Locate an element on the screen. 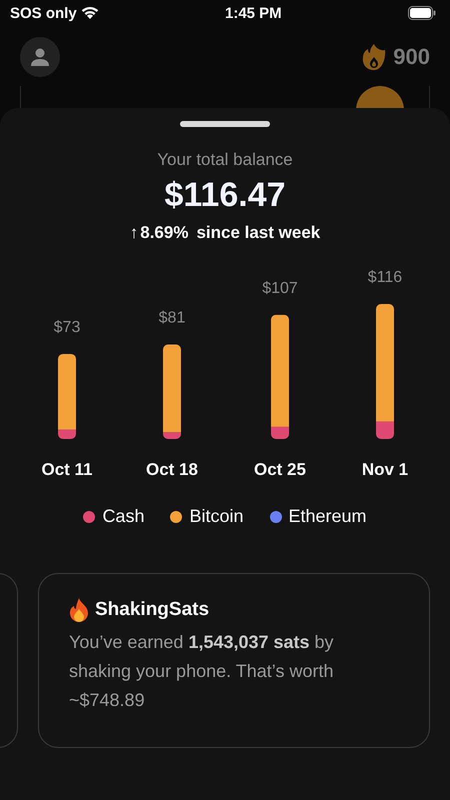 This screenshot has height=800, width=450. card-title: ShakingSats is located at coordinates (152, 610).